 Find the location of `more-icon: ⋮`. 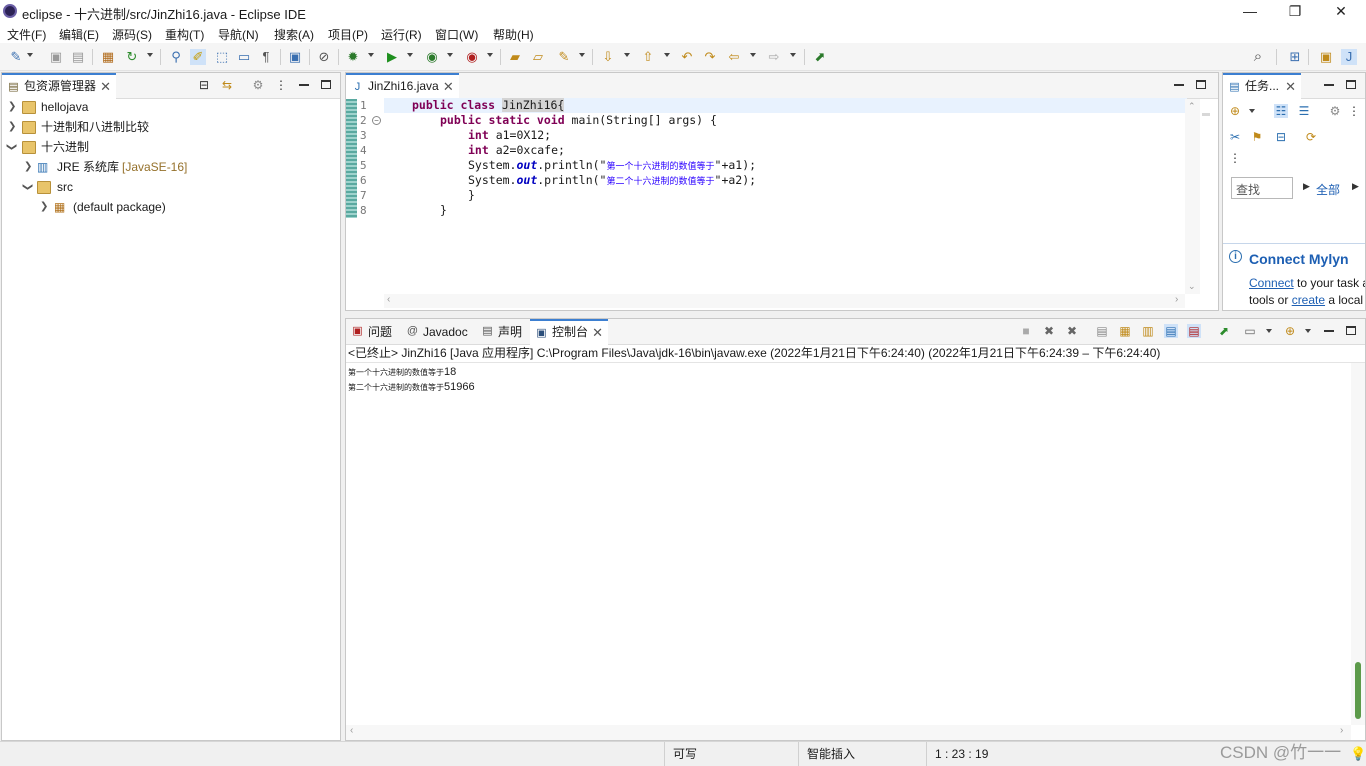

more-icon: ⋮ is located at coordinates (1235, 158).